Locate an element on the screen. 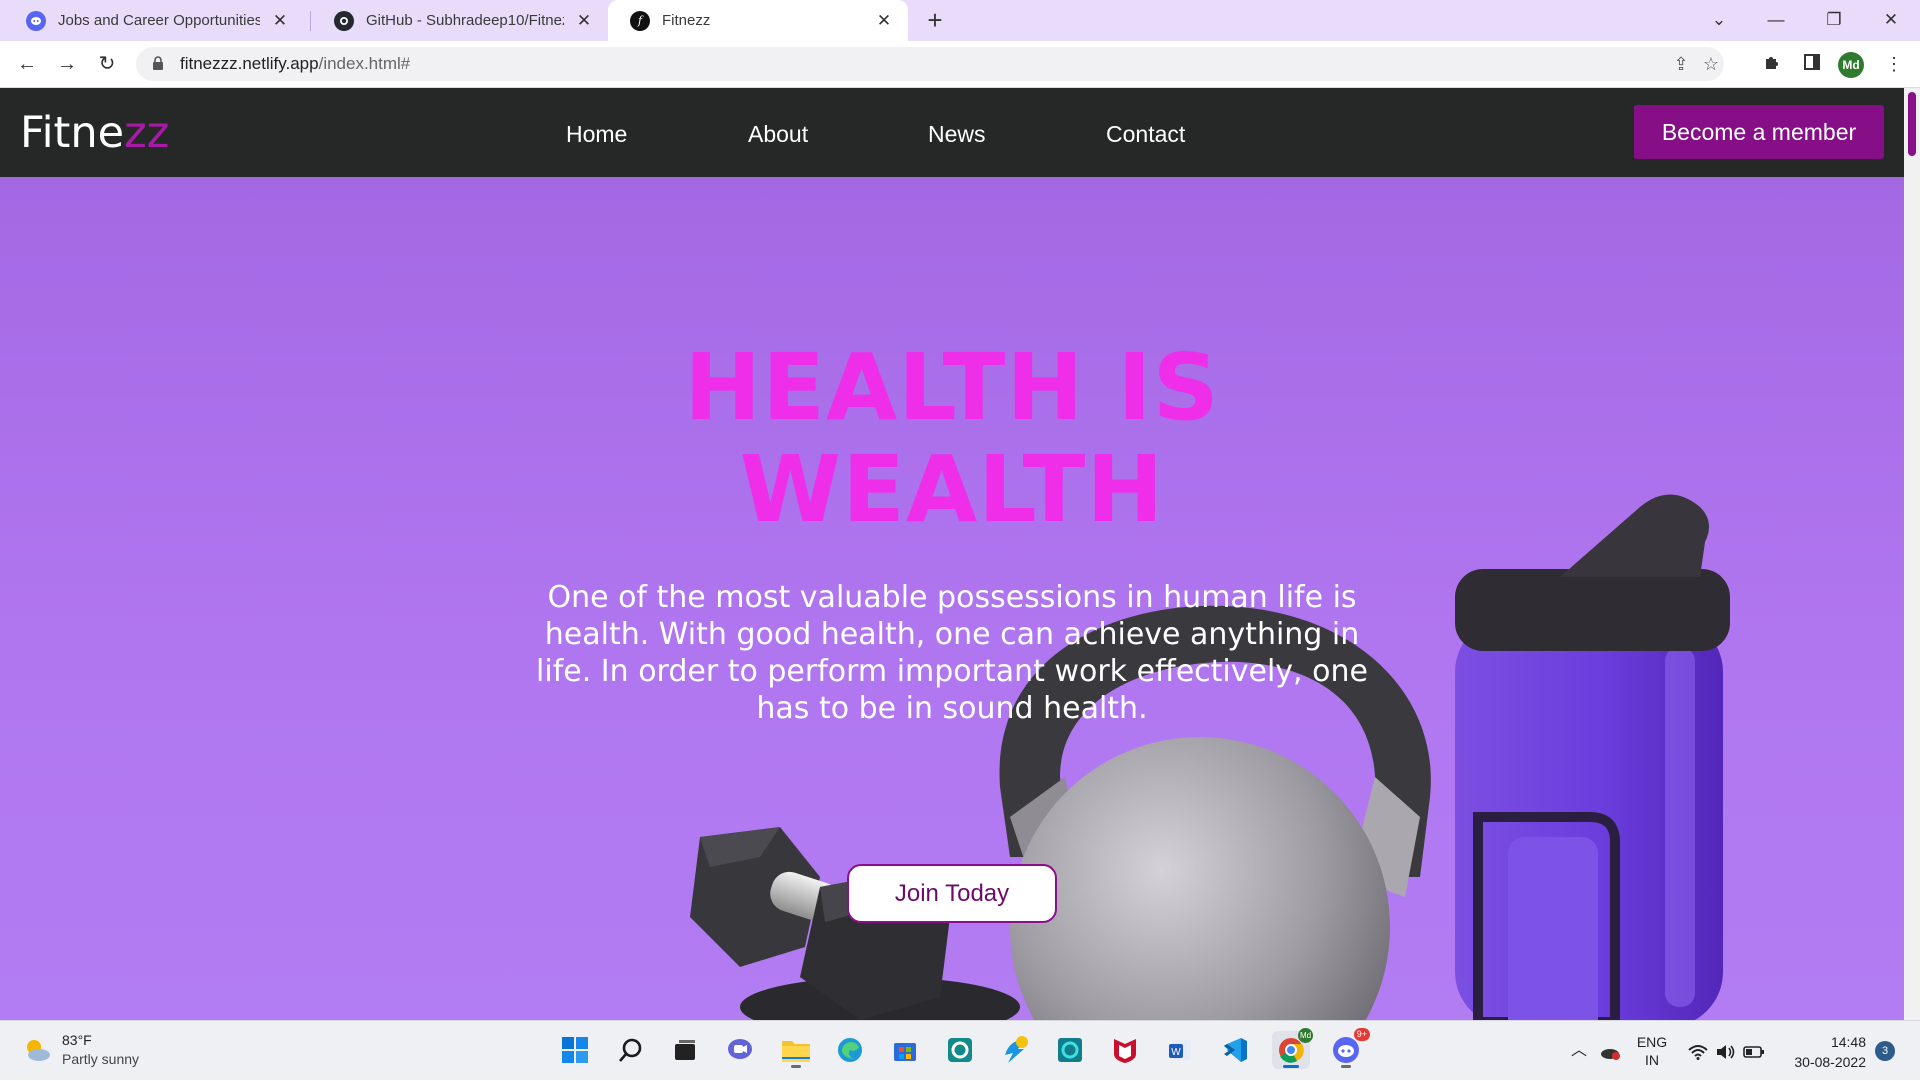 The image size is (1920, 1081). discord-taskbar-icon: 9+ is located at coordinates (1348, 1048).